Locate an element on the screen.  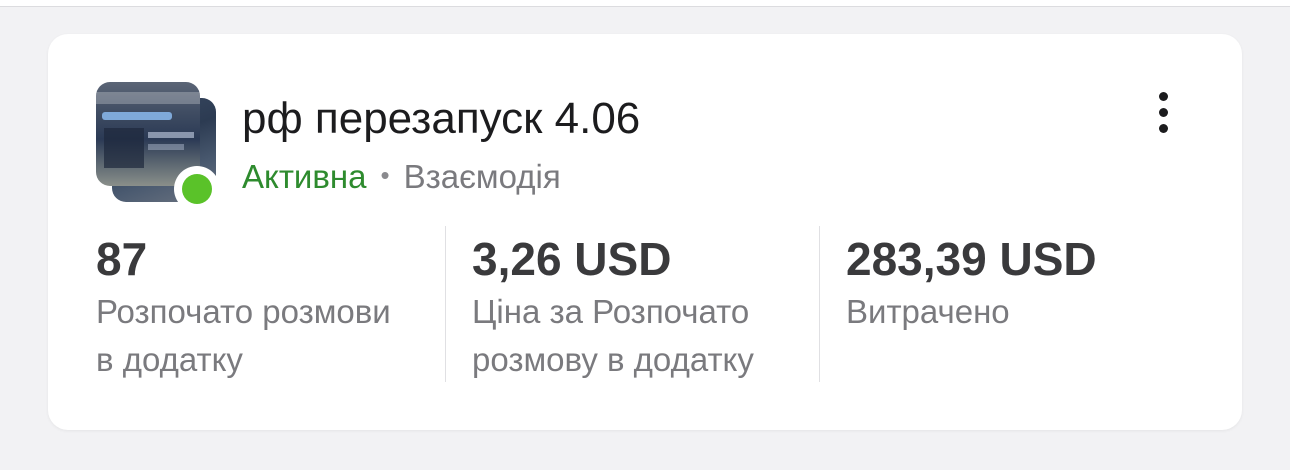
metric-value: 87 is located at coordinates (122, 259).